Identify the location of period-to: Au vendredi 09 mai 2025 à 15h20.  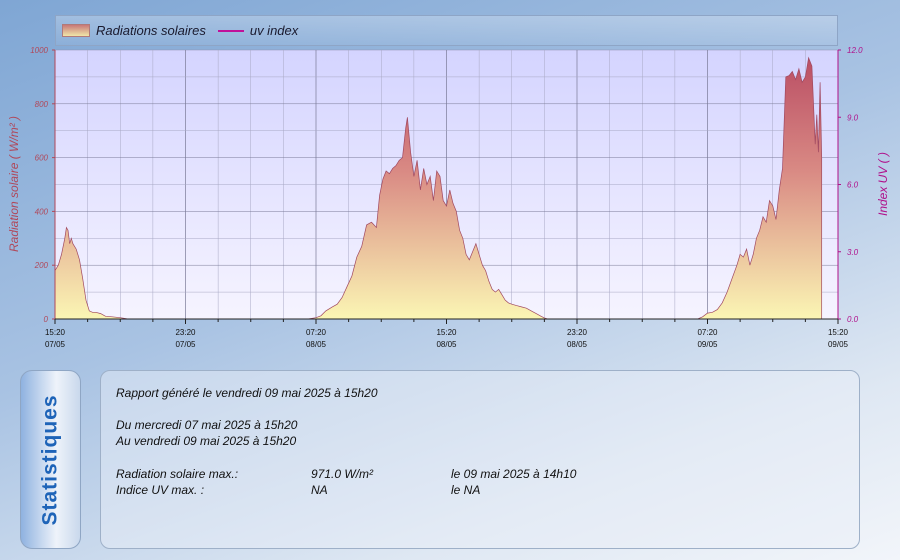
(206, 441).